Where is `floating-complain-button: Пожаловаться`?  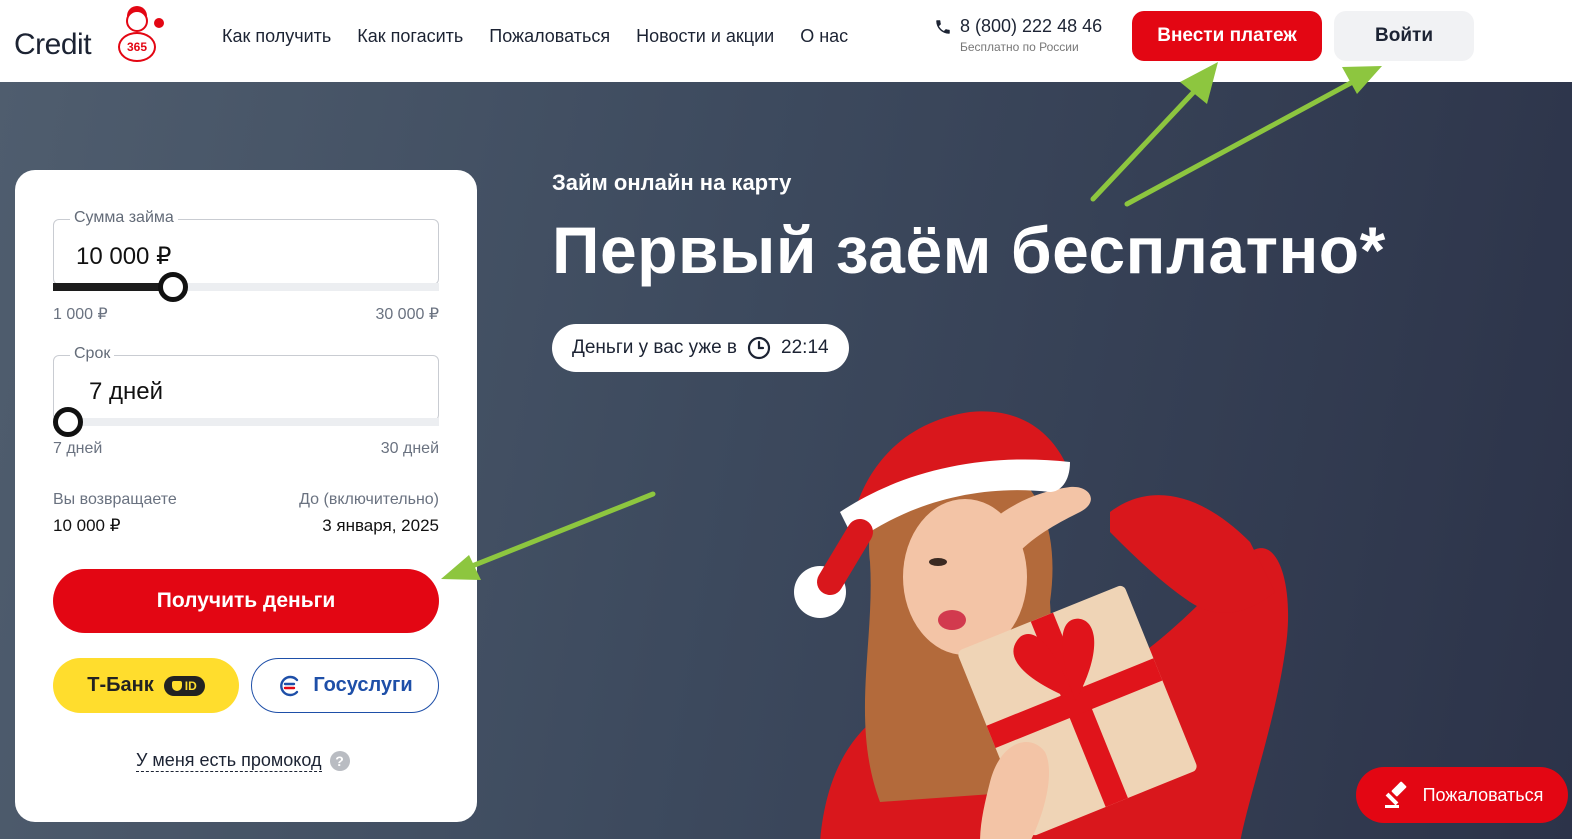 floating-complain-button: Пожаловаться is located at coordinates (1462, 795).